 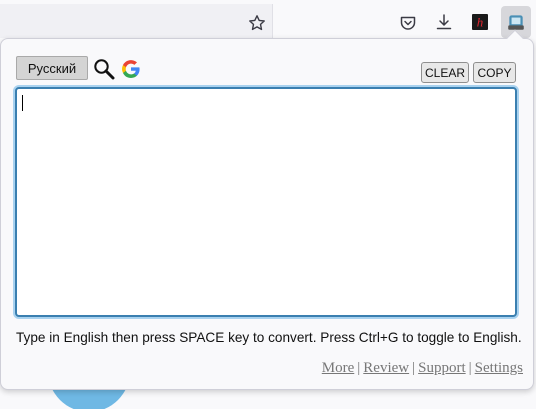 I want to click on svg-text: h, so click(x=480, y=22).